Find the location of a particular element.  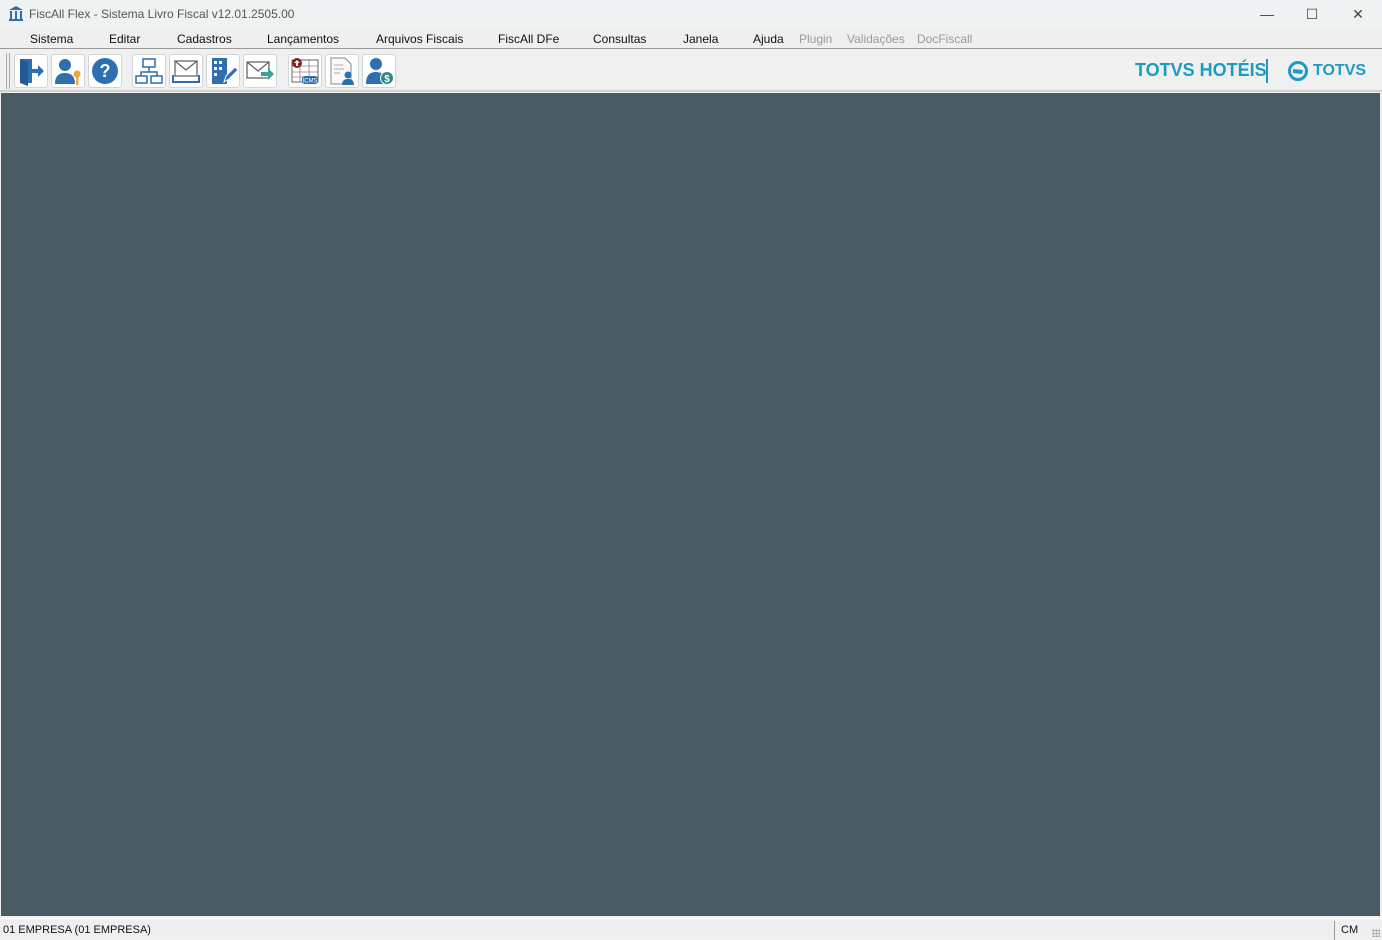

exit-button is located at coordinates (31, 71).